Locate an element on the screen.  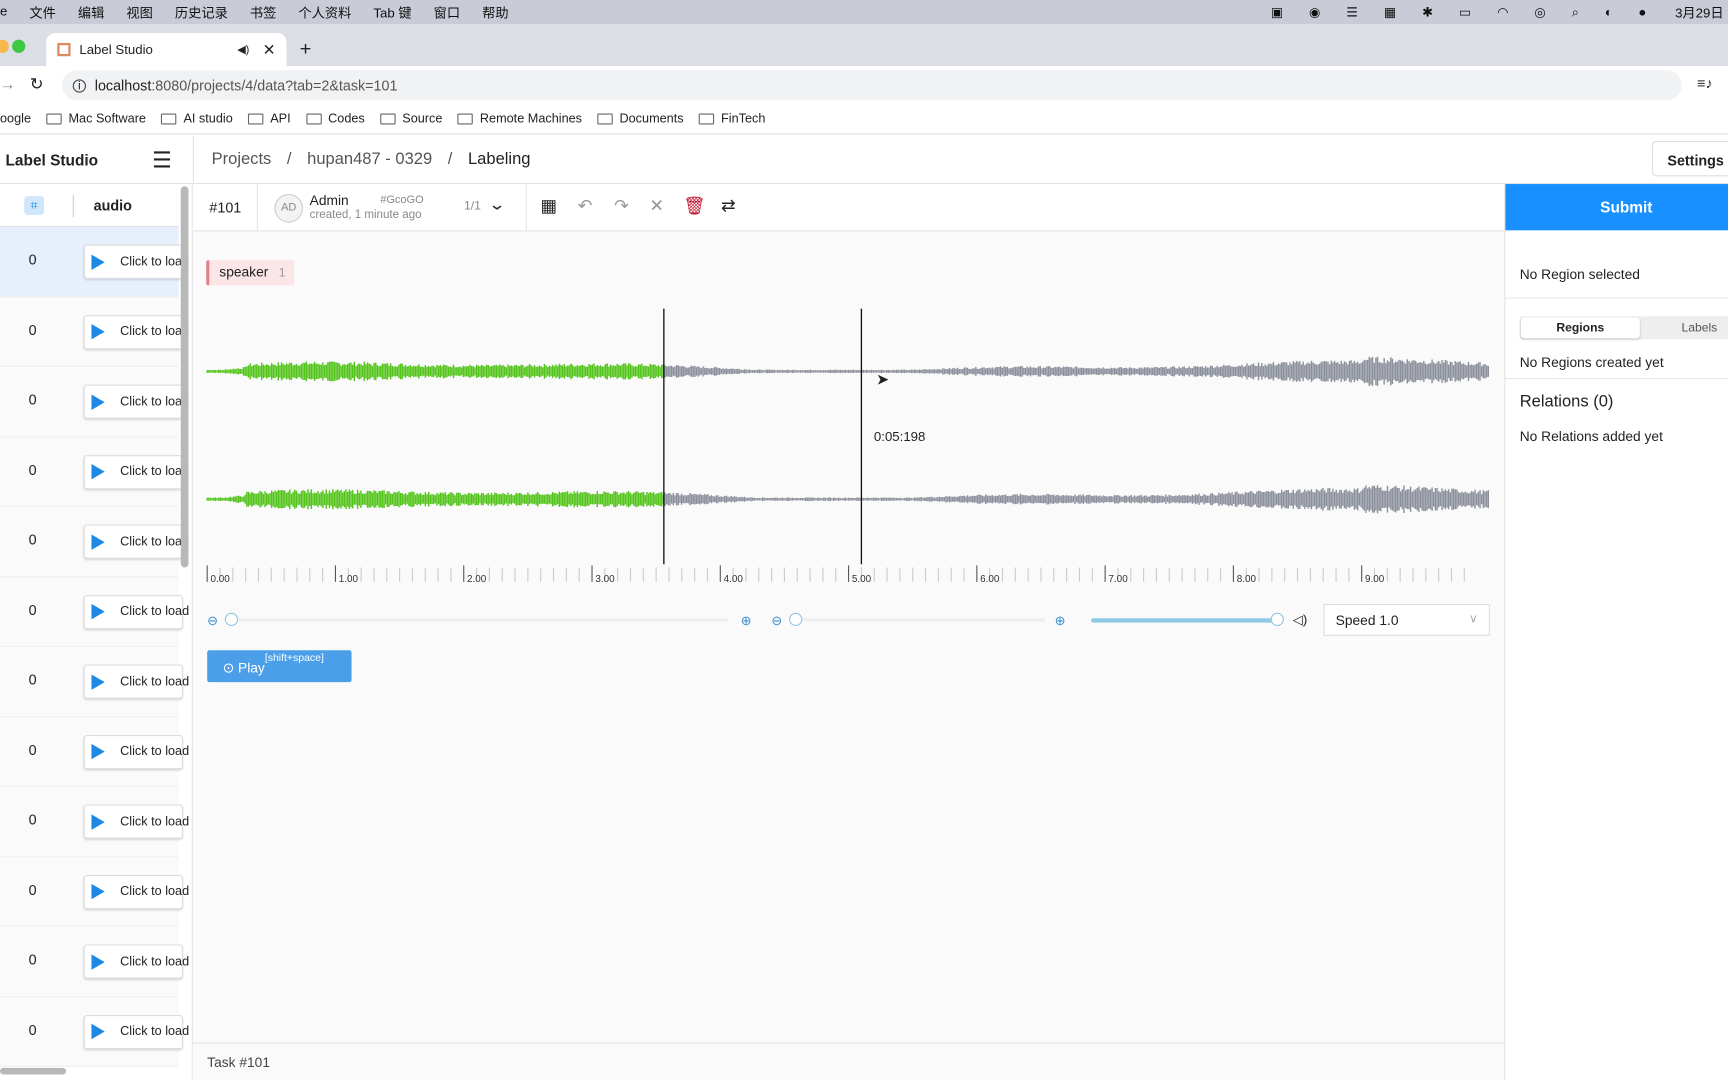
redo-icon: ↷ is located at coordinates (622, 207).